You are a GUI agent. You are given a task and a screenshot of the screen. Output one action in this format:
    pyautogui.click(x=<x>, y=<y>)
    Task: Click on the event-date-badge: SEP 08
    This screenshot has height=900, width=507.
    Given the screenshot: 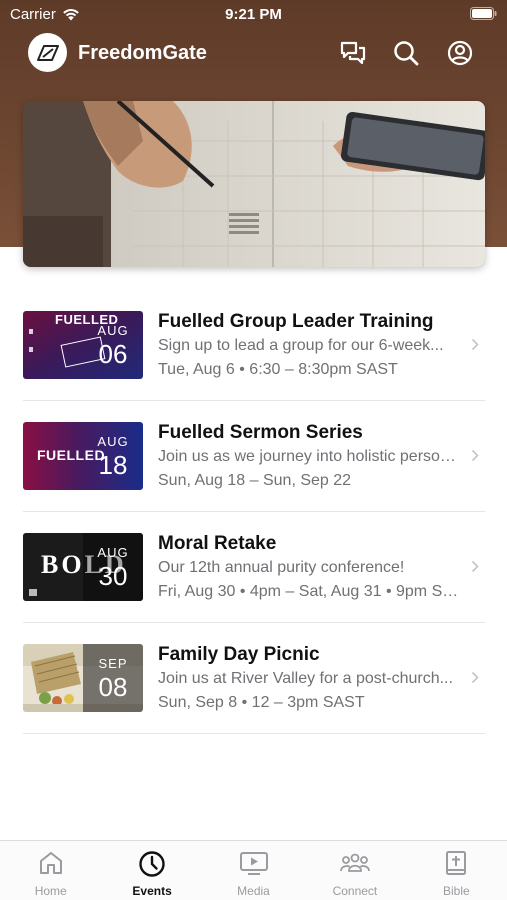 What is the action you would take?
    pyautogui.click(x=113, y=678)
    